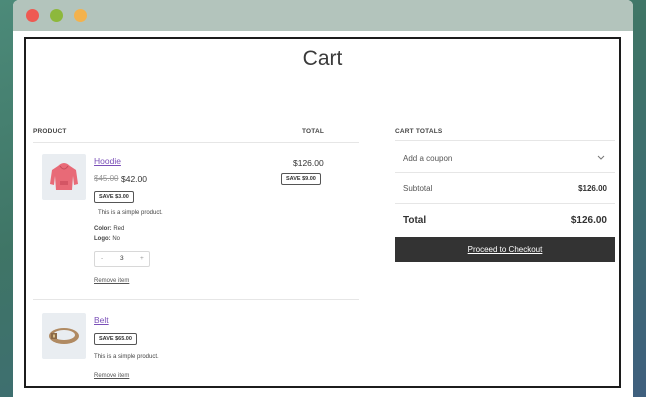 This screenshot has height=397, width=646. What do you see at coordinates (418, 188) in the screenshot?
I see `subtotal-label: Subtotal` at bounding box center [418, 188].